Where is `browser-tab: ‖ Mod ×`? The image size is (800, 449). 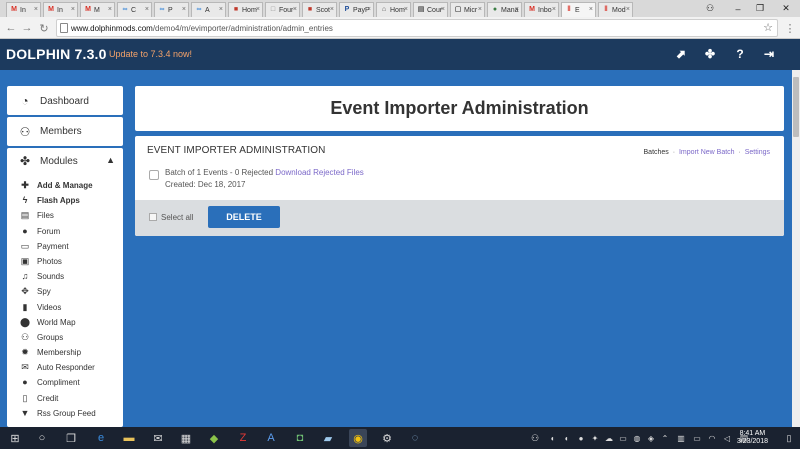 browser-tab: ‖ Mod × is located at coordinates (615, 9).